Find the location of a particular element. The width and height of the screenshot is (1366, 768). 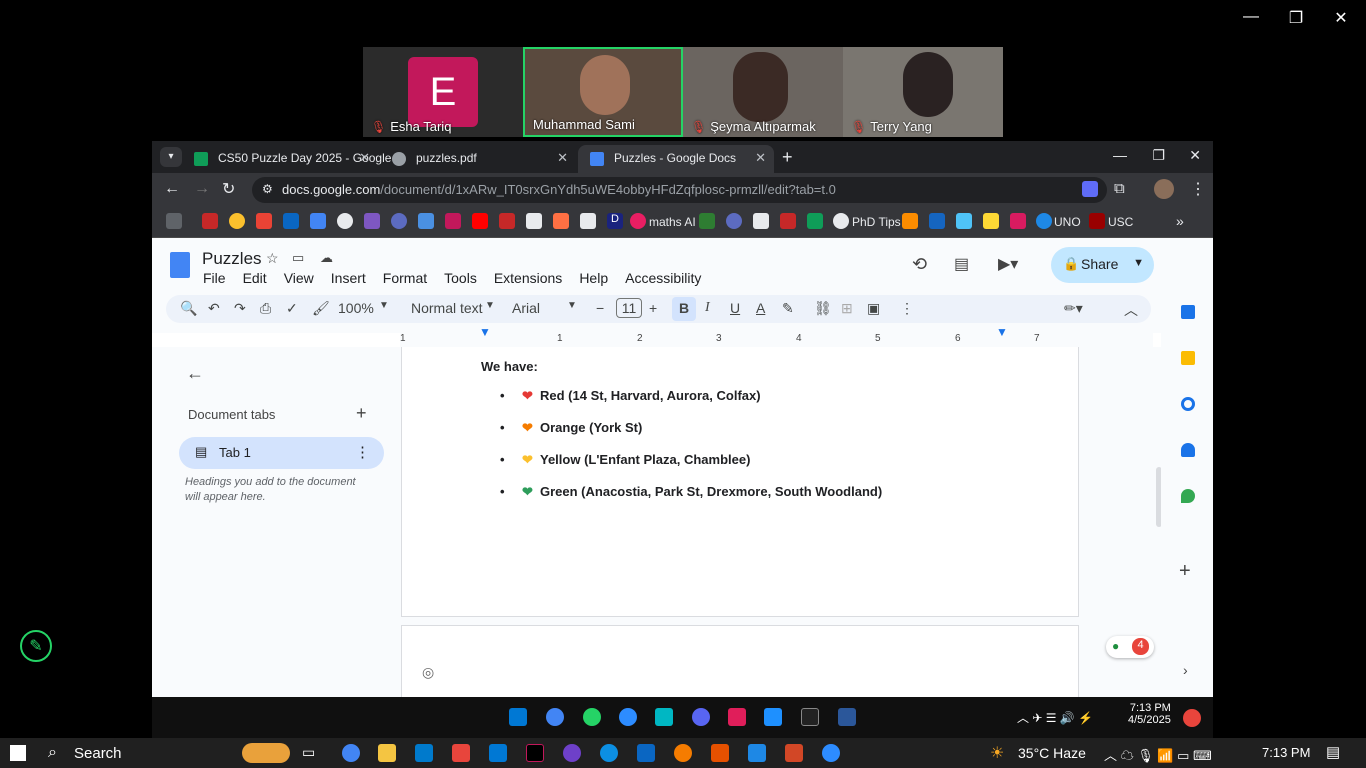

style-select: Normal text is located at coordinates (447, 308).